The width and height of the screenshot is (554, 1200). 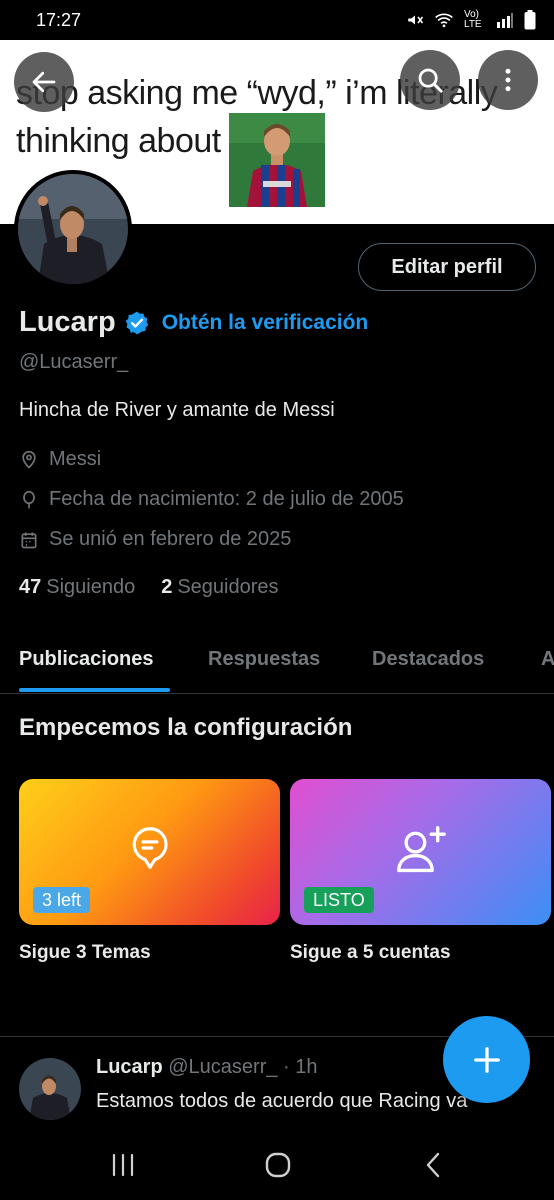 I want to click on birthdate-row: Fecha de nacimiento: 2 de julio de 2005, so click(x=211, y=499).